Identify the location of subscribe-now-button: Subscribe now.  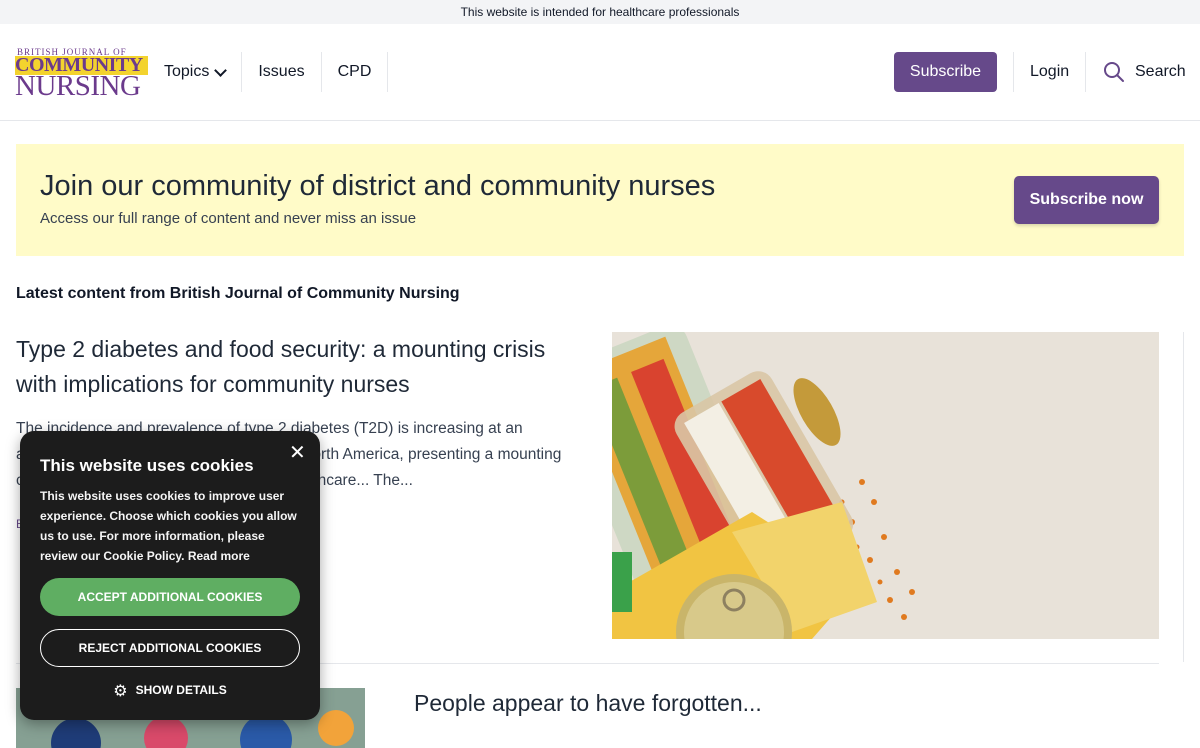
(1086, 200).